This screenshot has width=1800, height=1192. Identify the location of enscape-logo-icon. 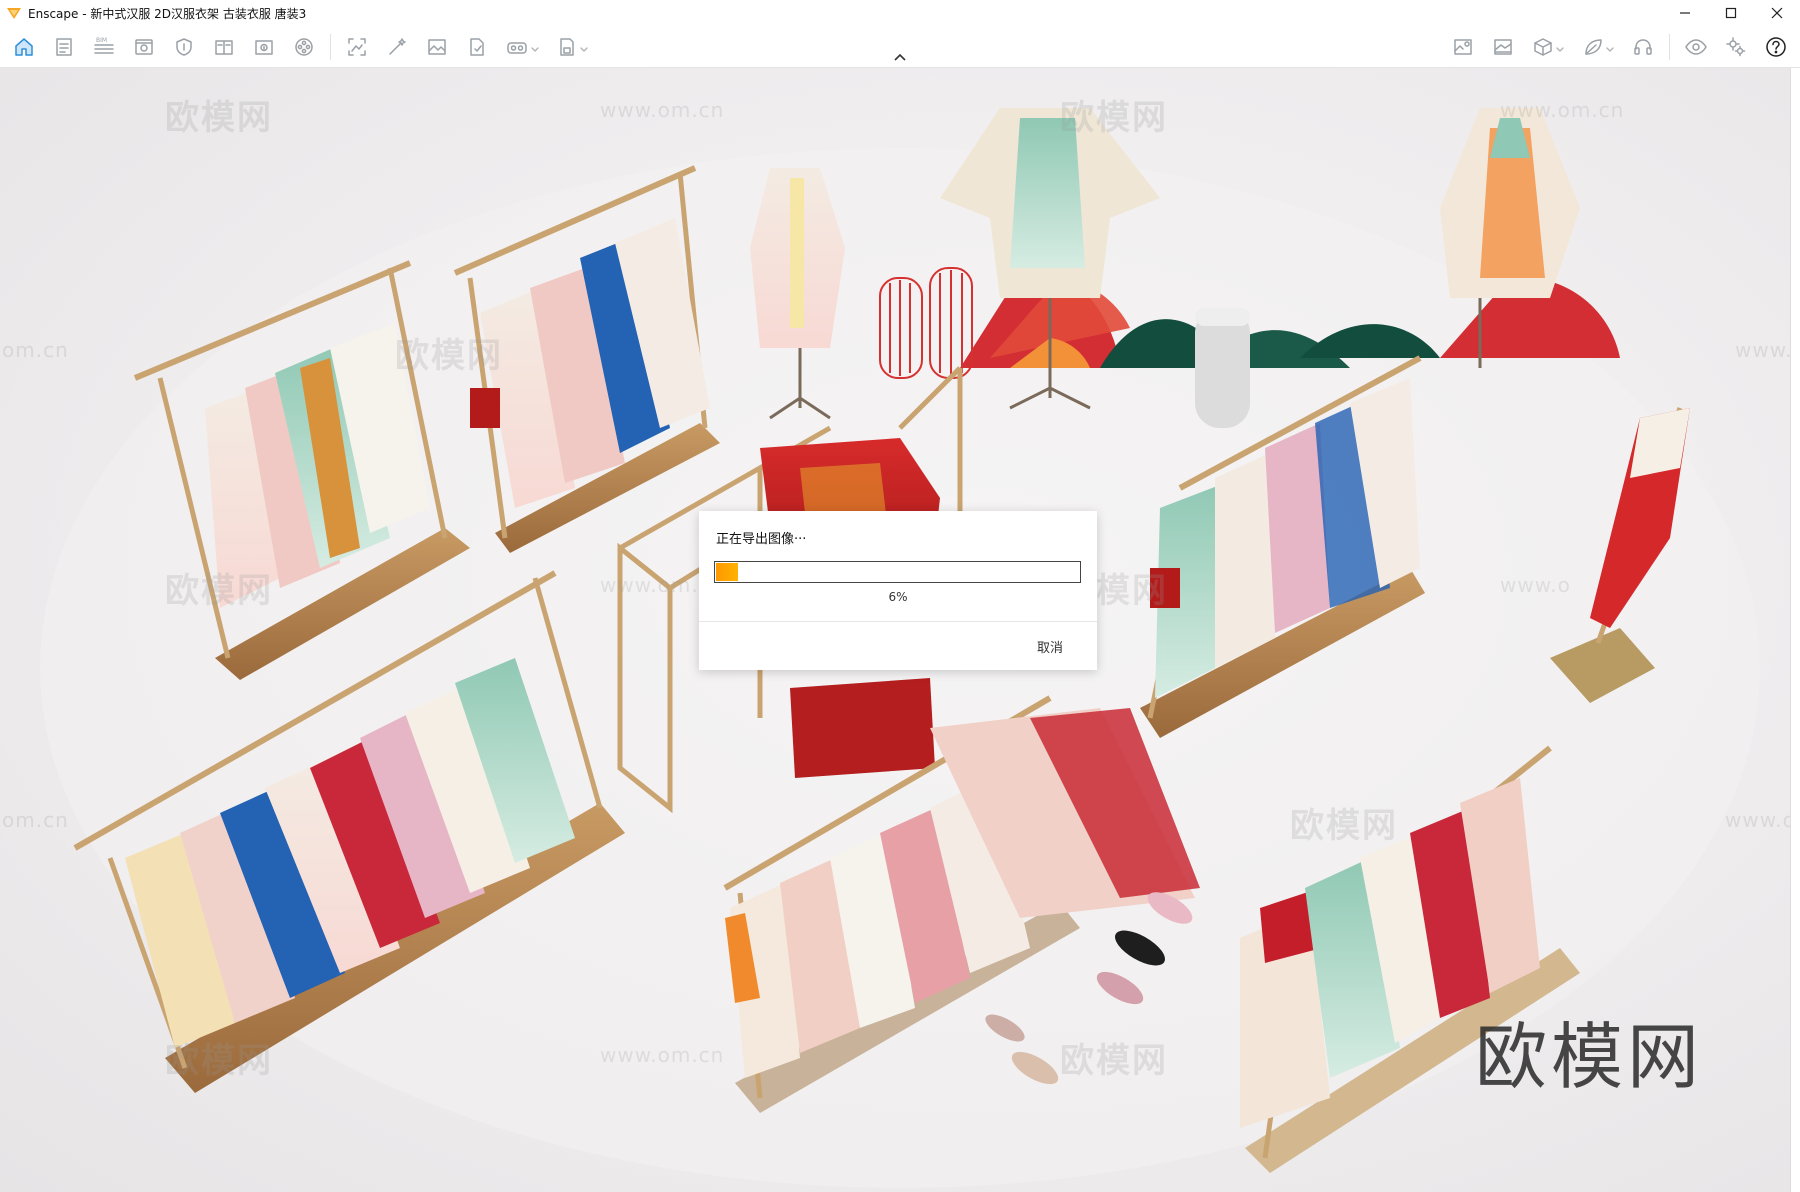
(14, 13).